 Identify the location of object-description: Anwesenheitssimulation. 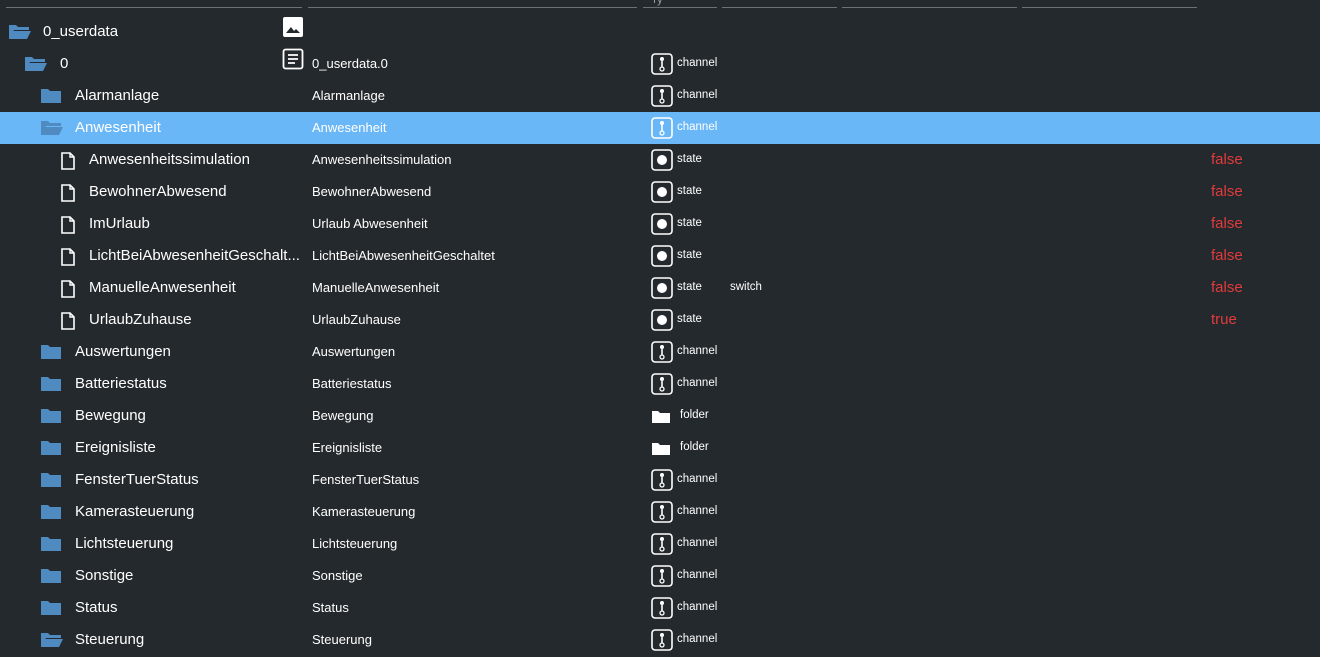
(382, 159).